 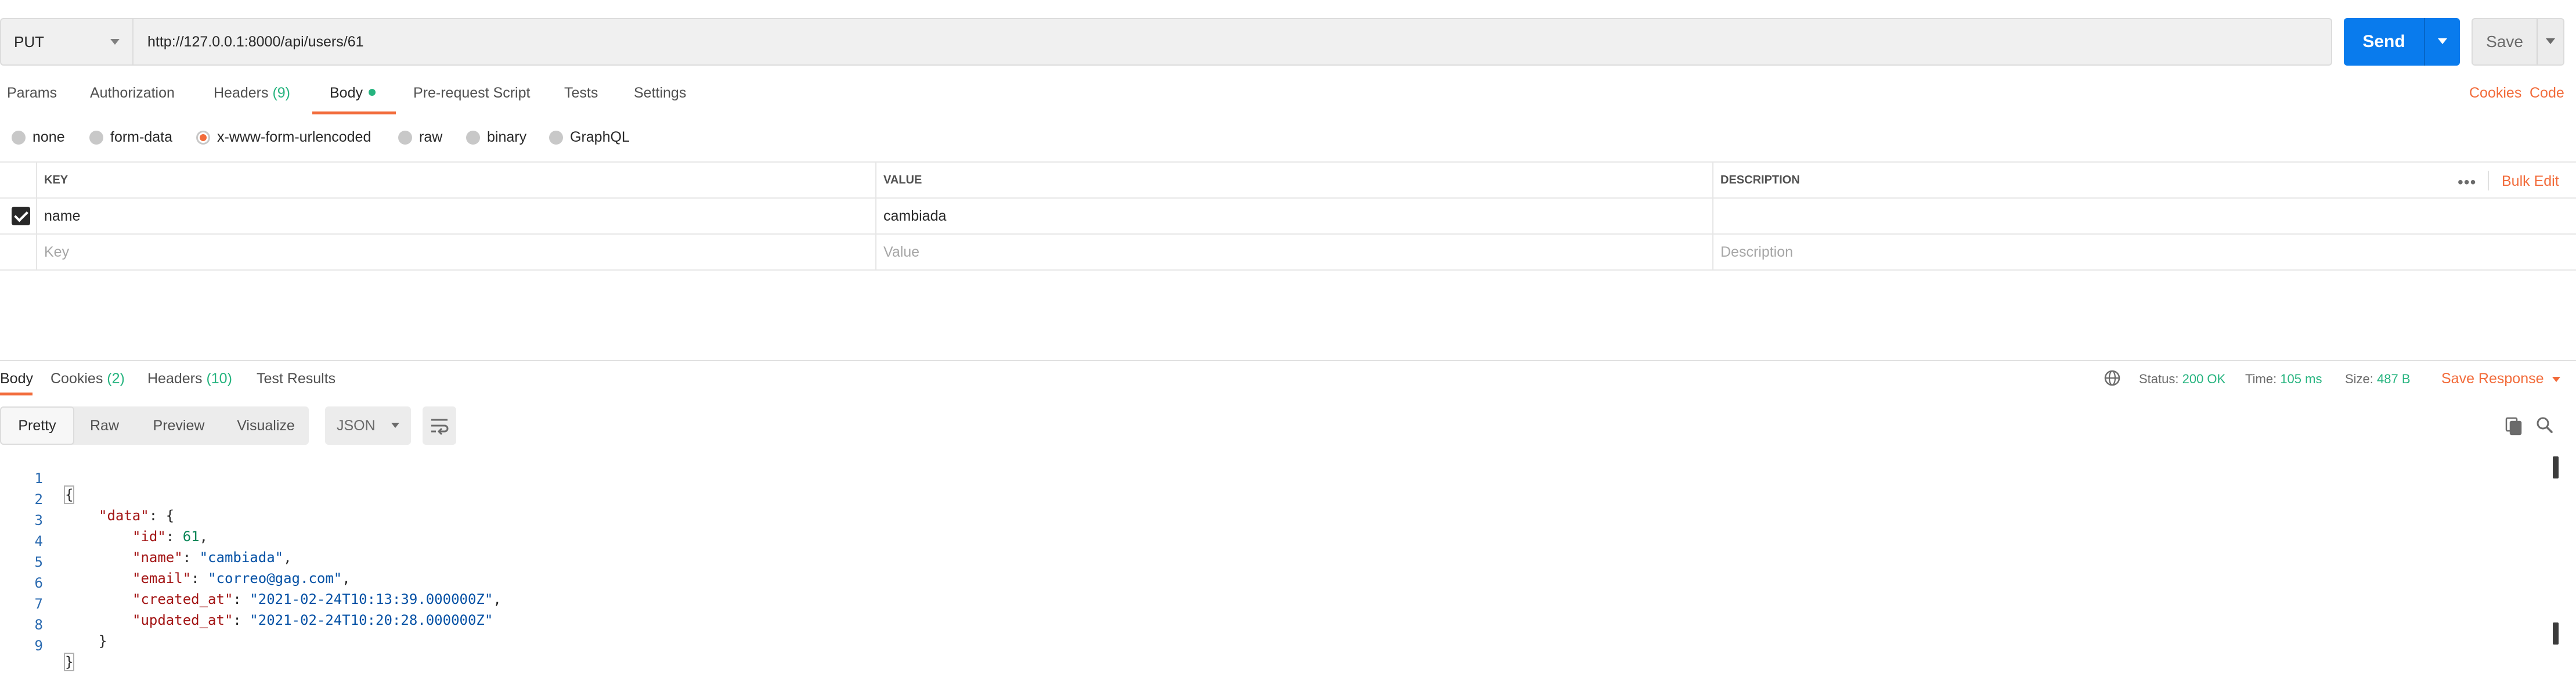 What do you see at coordinates (17, 378) in the screenshot?
I see `response-tab-body: Body` at bounding box center [17, 378].